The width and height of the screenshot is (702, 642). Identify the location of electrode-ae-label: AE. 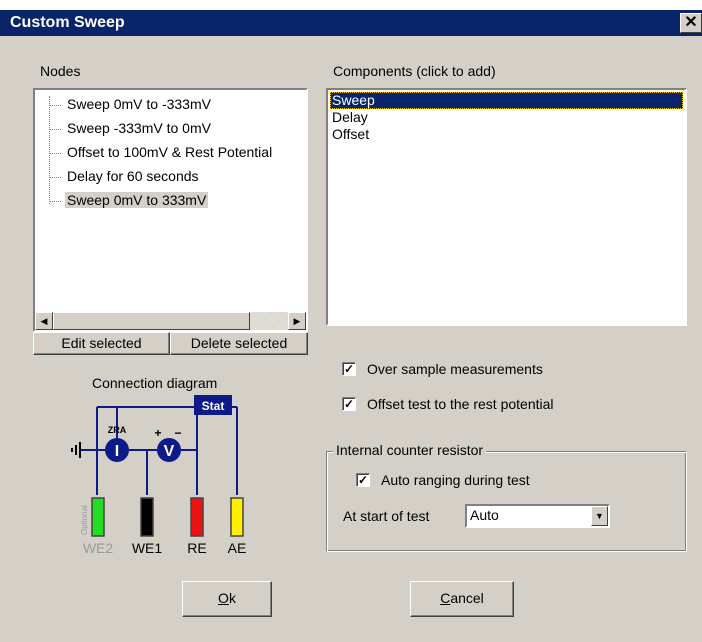
(237, 547).